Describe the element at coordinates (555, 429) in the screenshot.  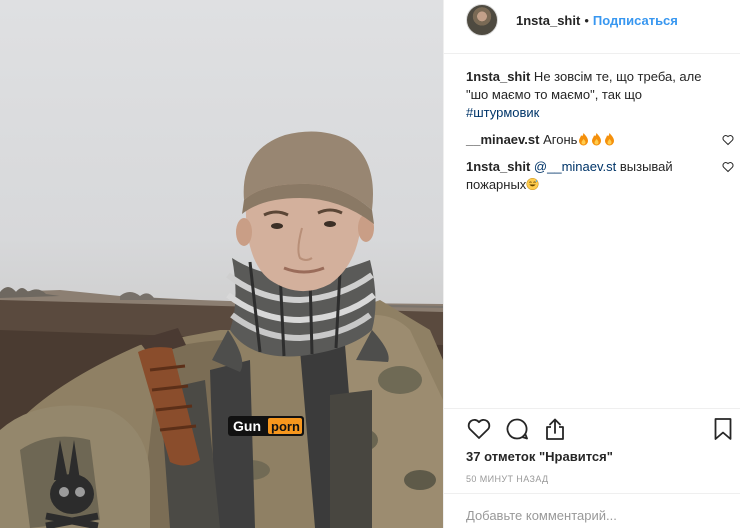
I see `share-arrow-icon` at that location.